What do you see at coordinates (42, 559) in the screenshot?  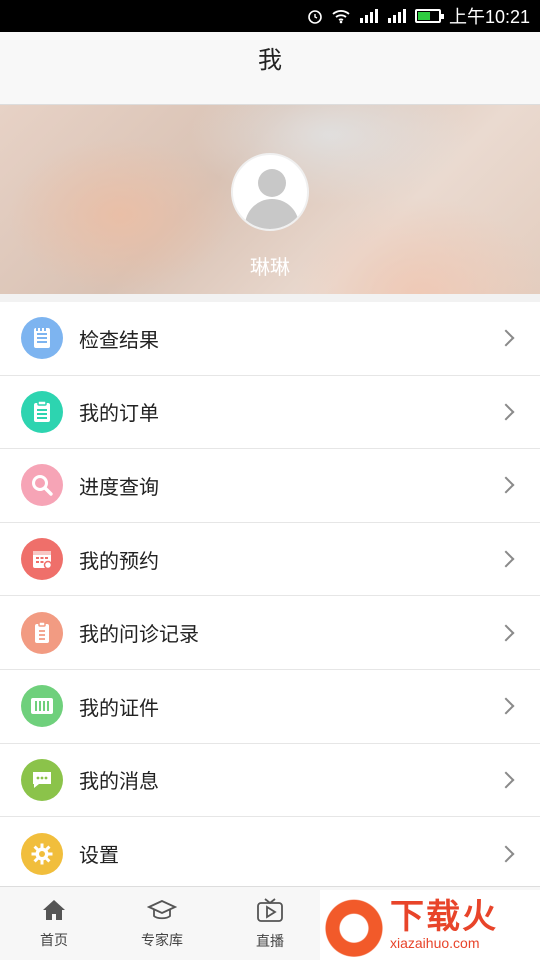 I see `calendar-icon` at bounding box center [42, 559].